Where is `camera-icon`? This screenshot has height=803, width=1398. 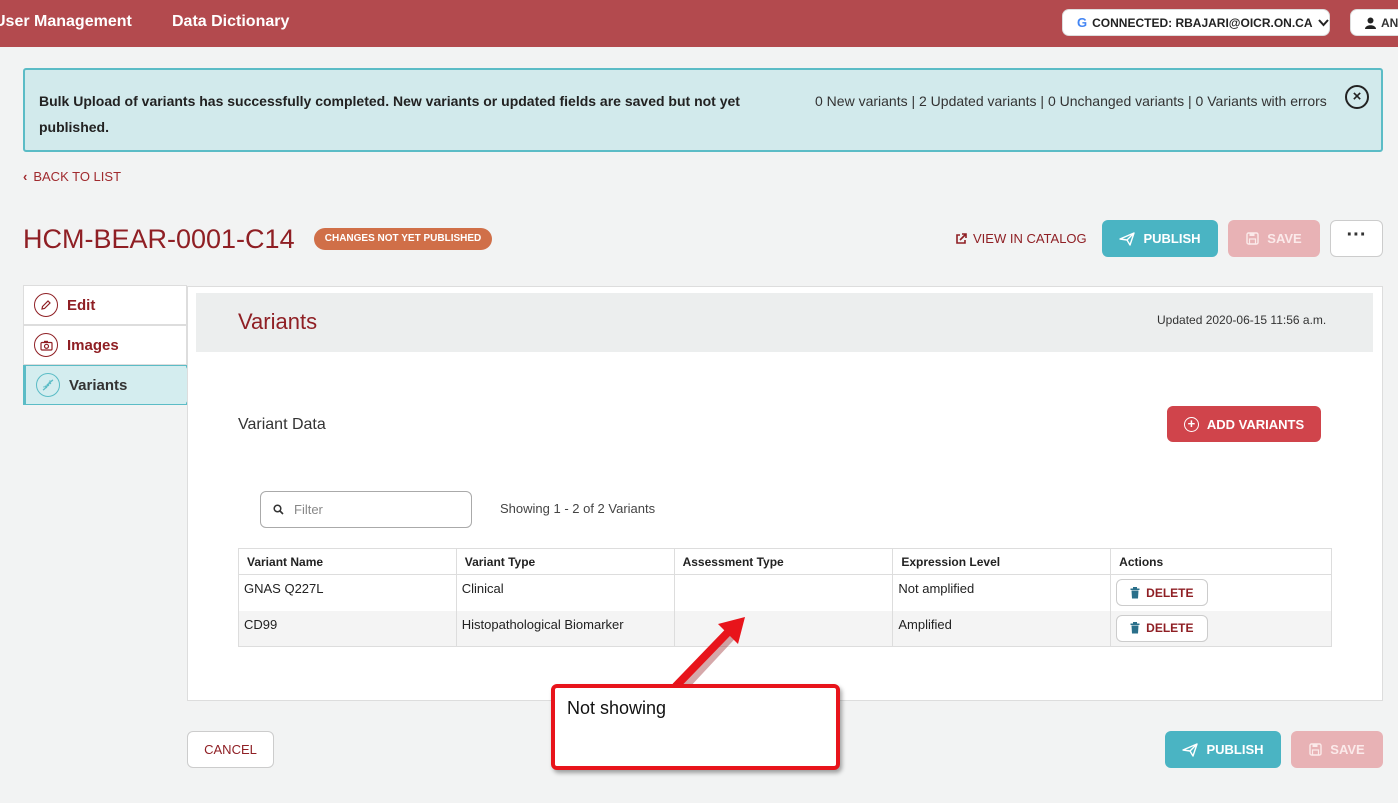 camera-icon is located at coordinates (46, 345).